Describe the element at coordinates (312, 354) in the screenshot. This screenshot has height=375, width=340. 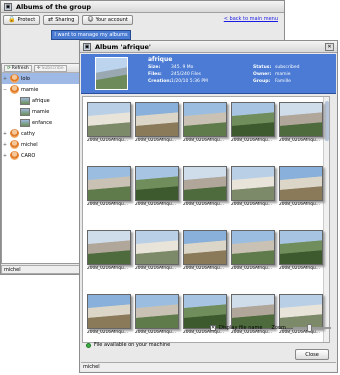
I see `close-button: Close` at that location.